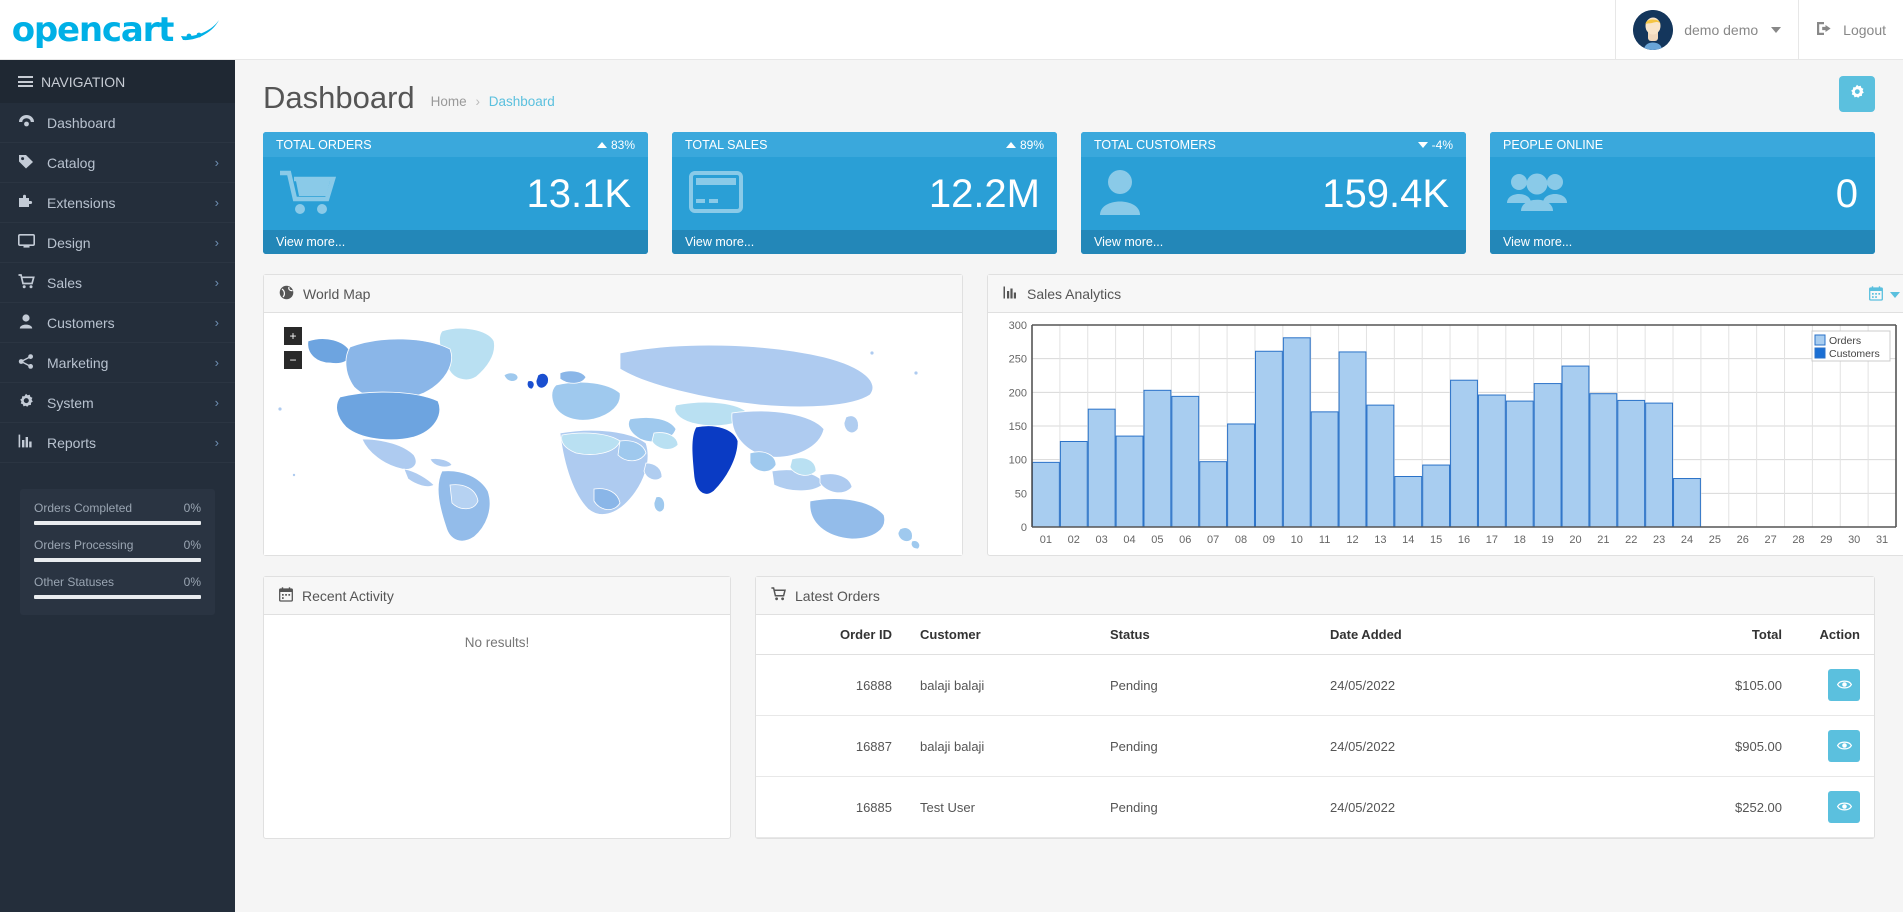 The height and width of the screenshot is (912, 1903). Describe the element at coordinates (984, 193) in the screenshot. I see `tile-value: 12.2M` at that location.